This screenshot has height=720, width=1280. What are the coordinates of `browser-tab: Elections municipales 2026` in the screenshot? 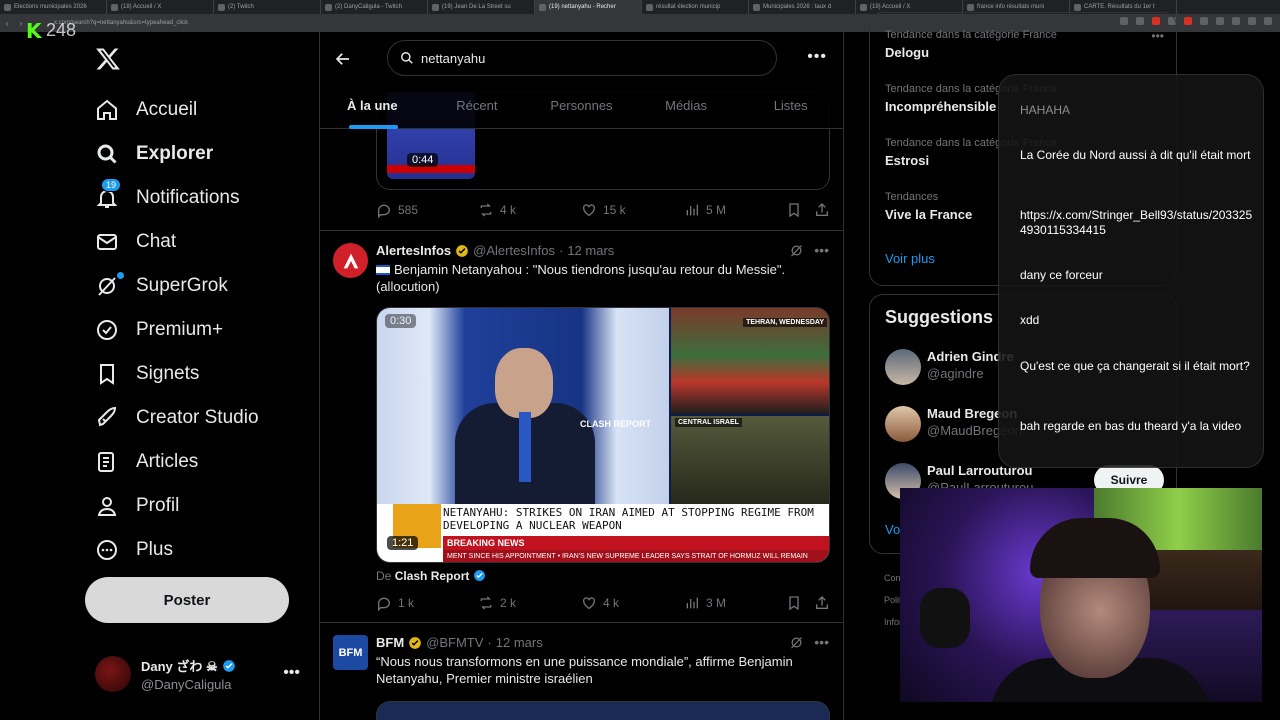 It's located at (53, 7).